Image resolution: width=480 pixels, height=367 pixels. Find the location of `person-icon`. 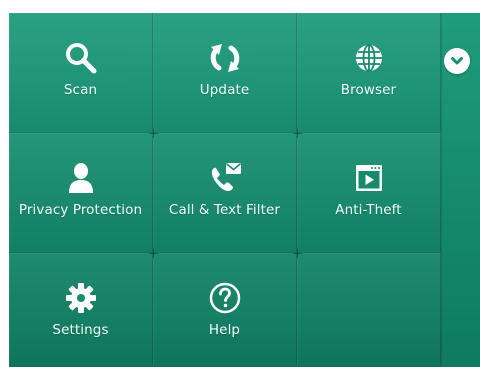

person-icon is located at coordinates (81, 178).